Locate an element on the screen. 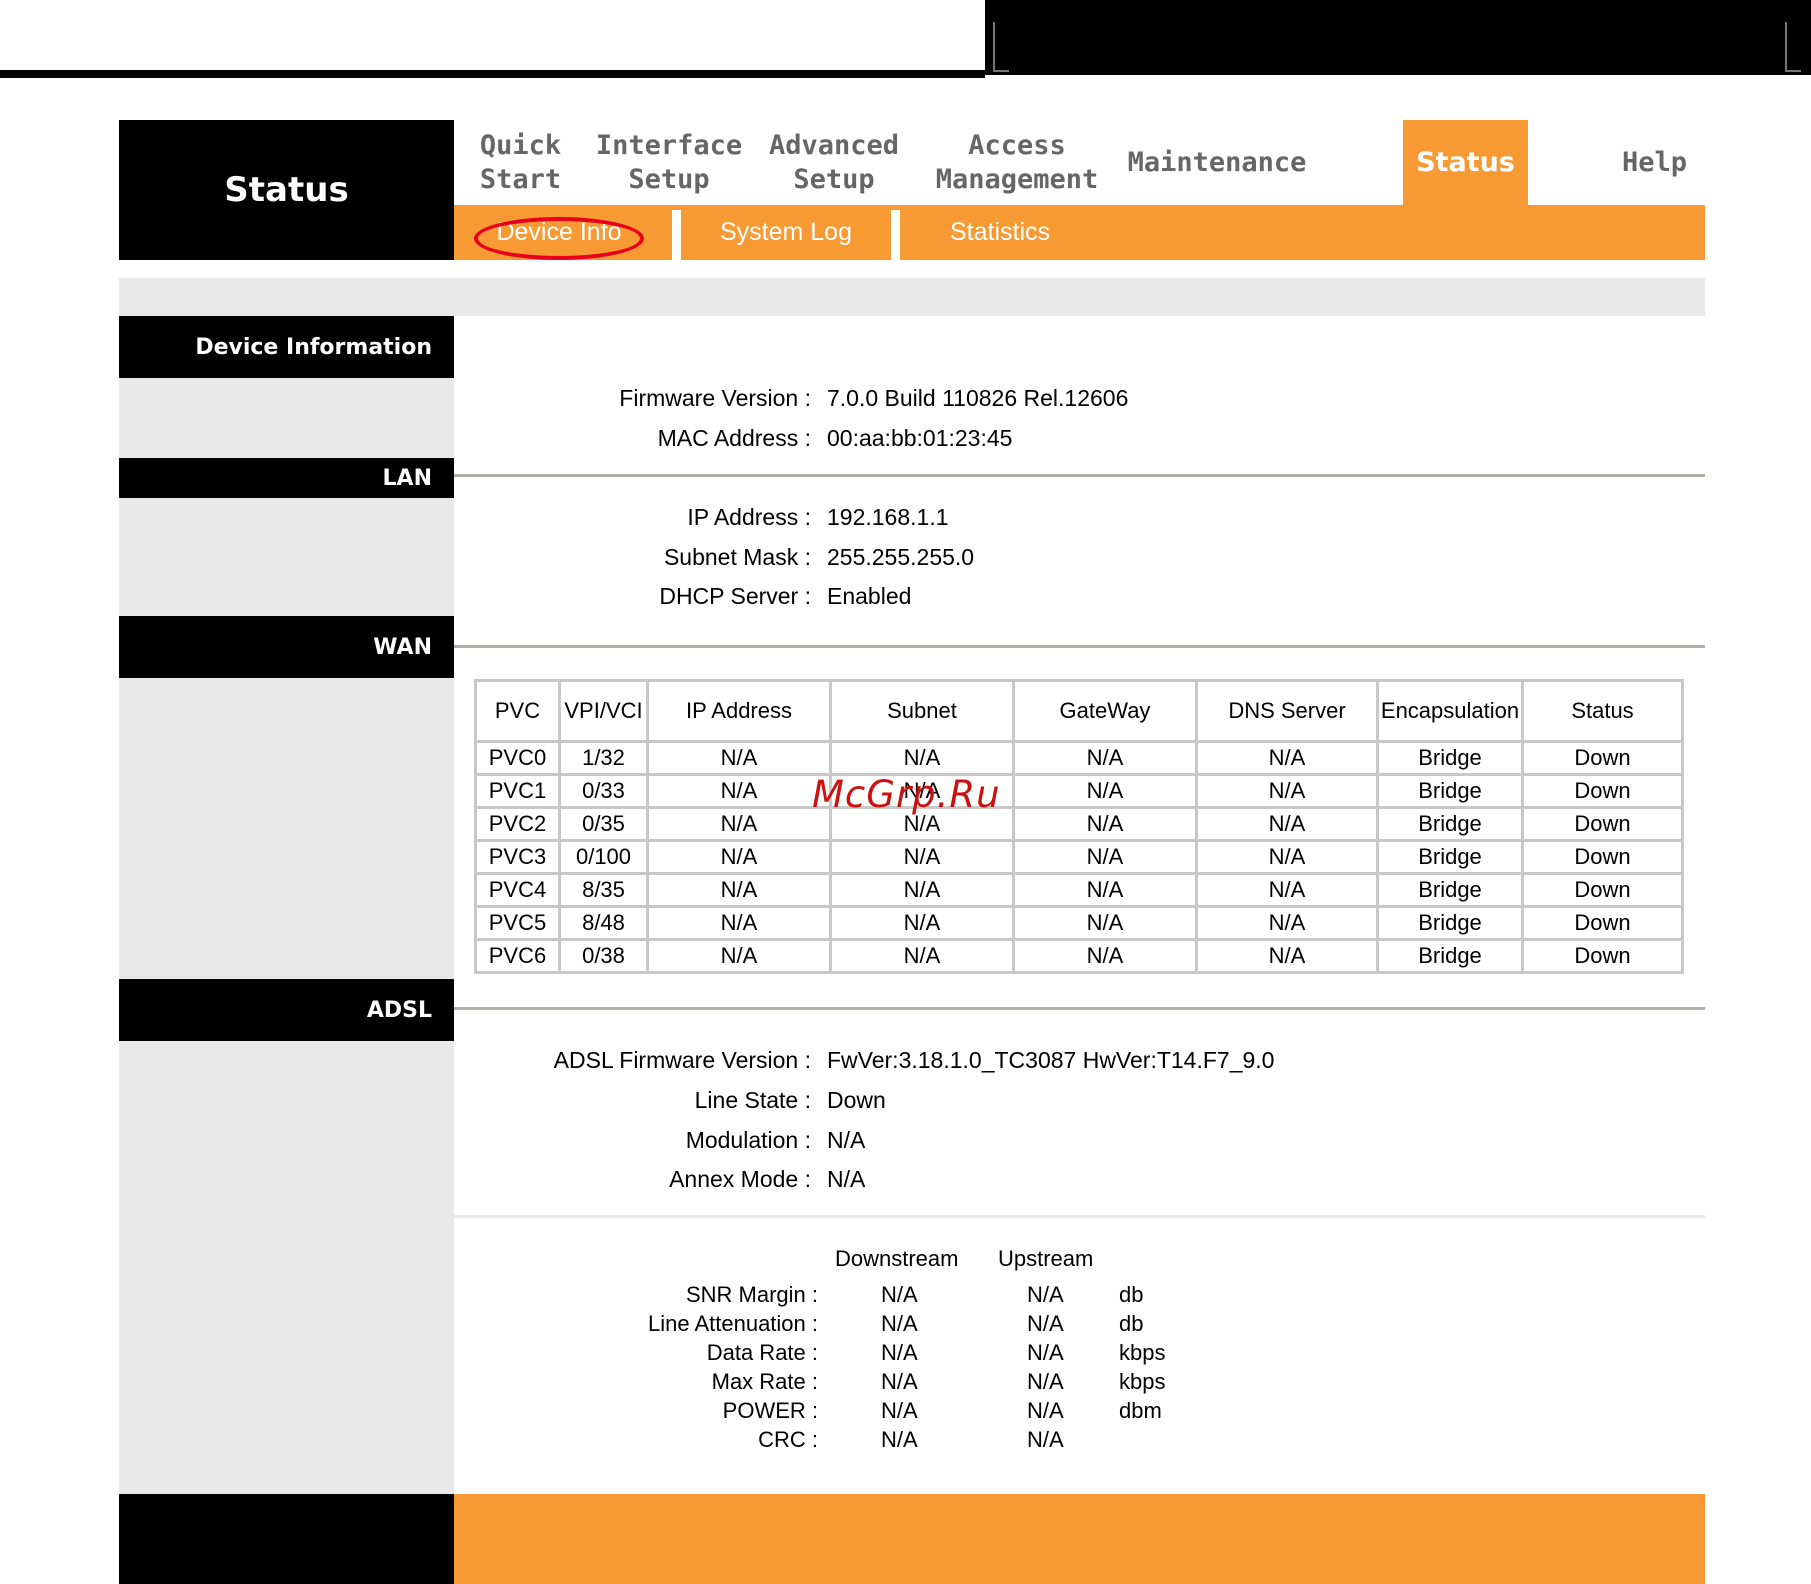 This screenshot has height=1584, width=1811. stat-label: Max Rate : is located at coordinates (764, 1381).